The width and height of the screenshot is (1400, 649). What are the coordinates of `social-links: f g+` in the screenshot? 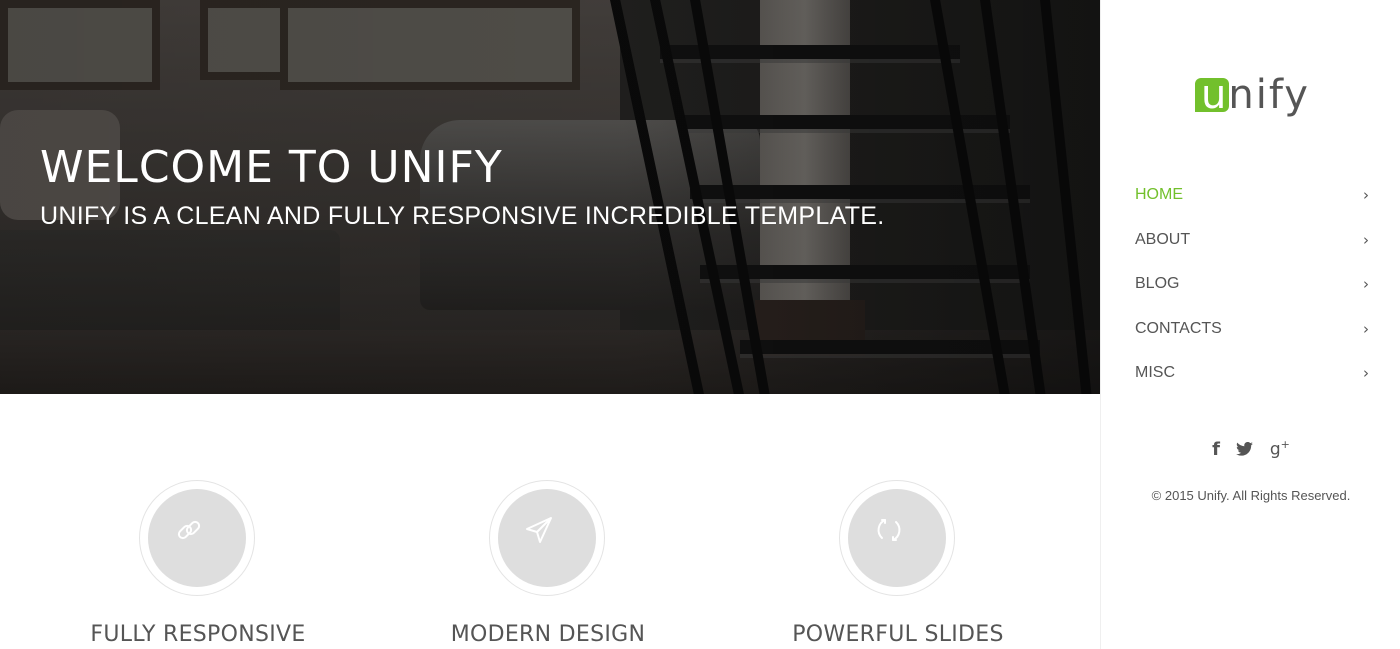 It's located at (1250, 449).